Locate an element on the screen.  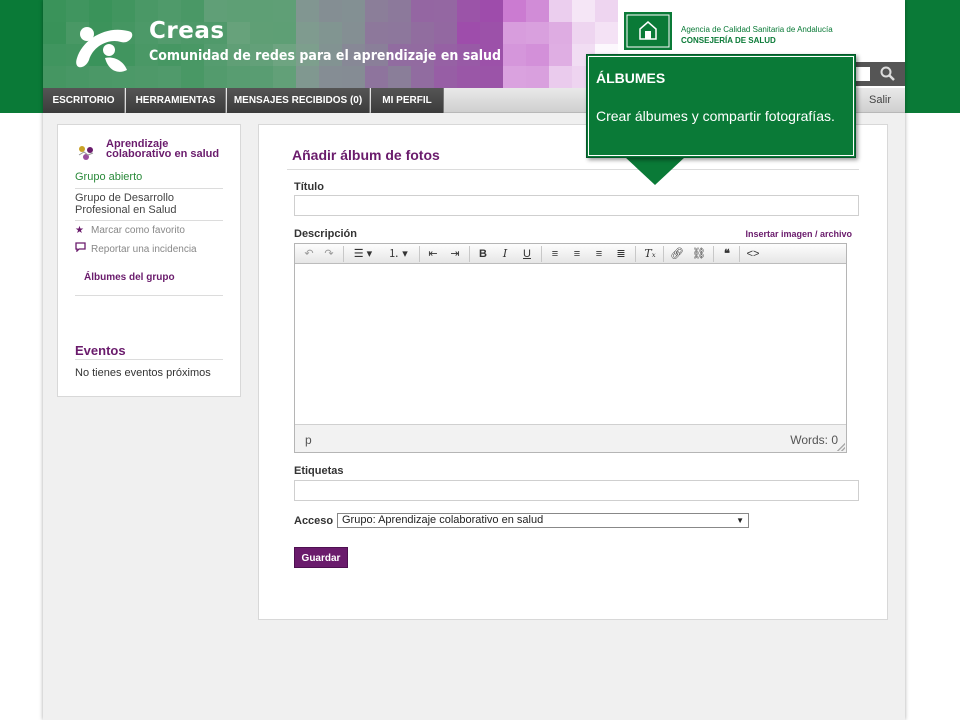
redo-icon: ↷ is located at coordinates (329, 254).